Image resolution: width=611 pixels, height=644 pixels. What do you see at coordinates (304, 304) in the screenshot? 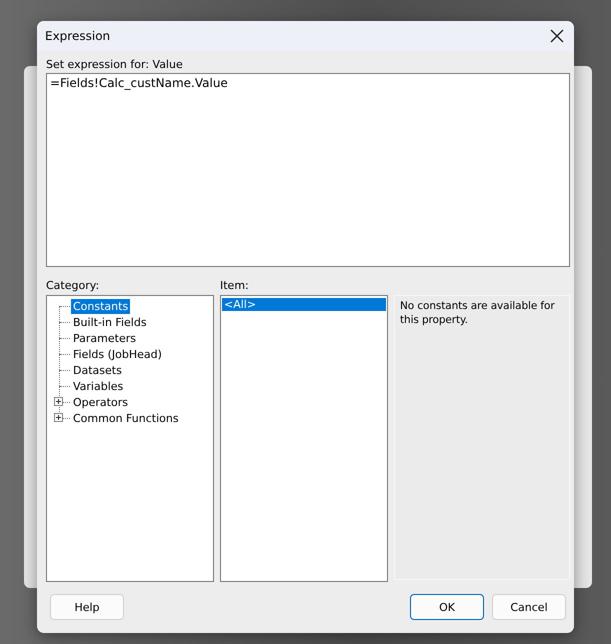
I see `list-item: <All>` at bounding box center [304, 304].